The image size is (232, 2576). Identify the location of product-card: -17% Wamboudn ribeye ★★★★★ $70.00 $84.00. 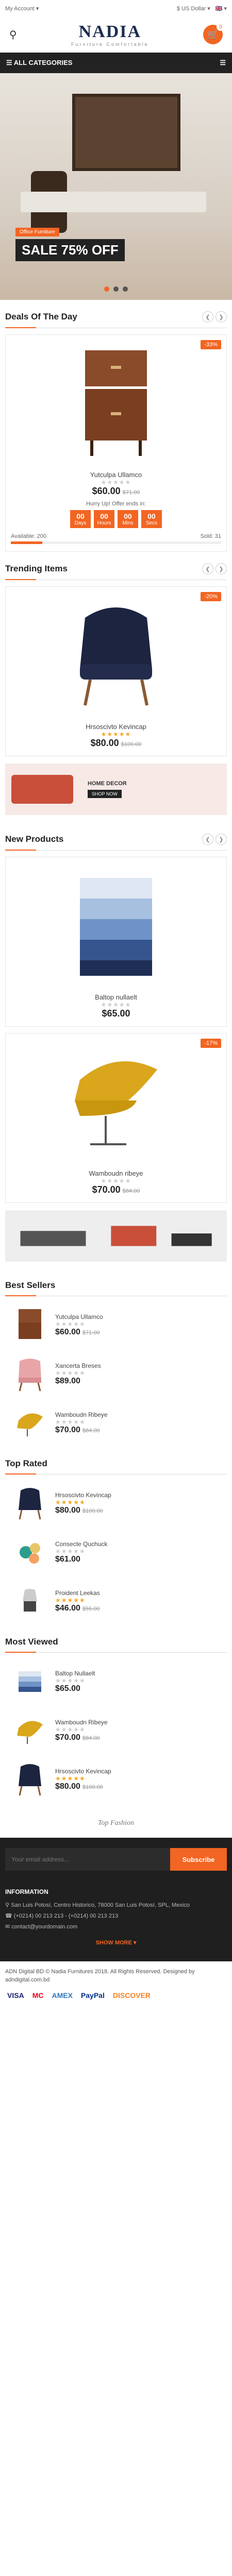
(116, 1118).